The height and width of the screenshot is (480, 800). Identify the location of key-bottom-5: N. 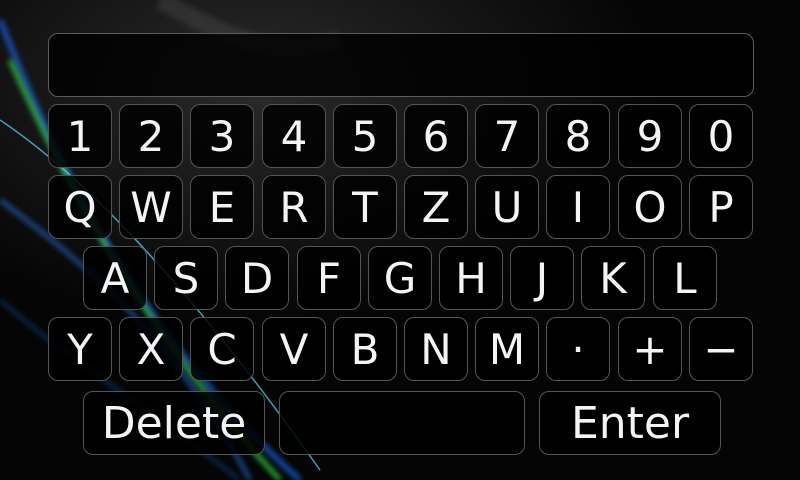
(436, 349).